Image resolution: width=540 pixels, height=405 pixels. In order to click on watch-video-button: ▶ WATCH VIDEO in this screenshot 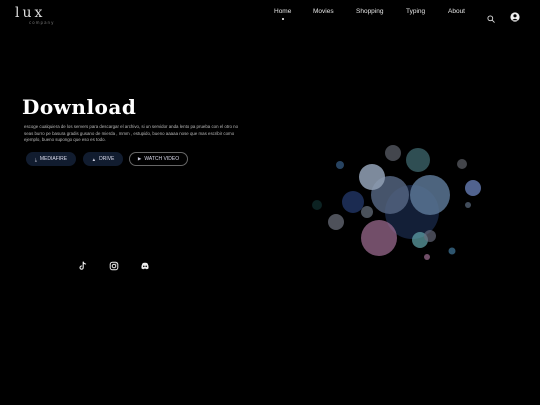, I will do `click(158, 159)`.